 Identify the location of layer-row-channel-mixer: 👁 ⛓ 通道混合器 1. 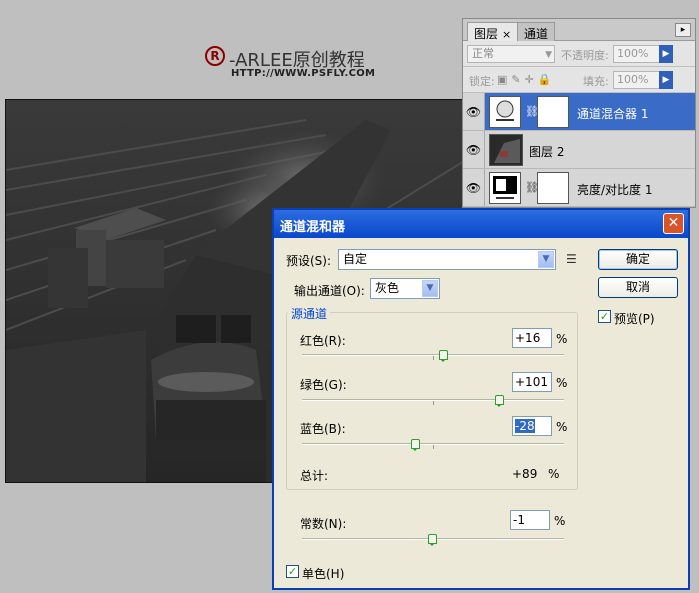
(579, 112).